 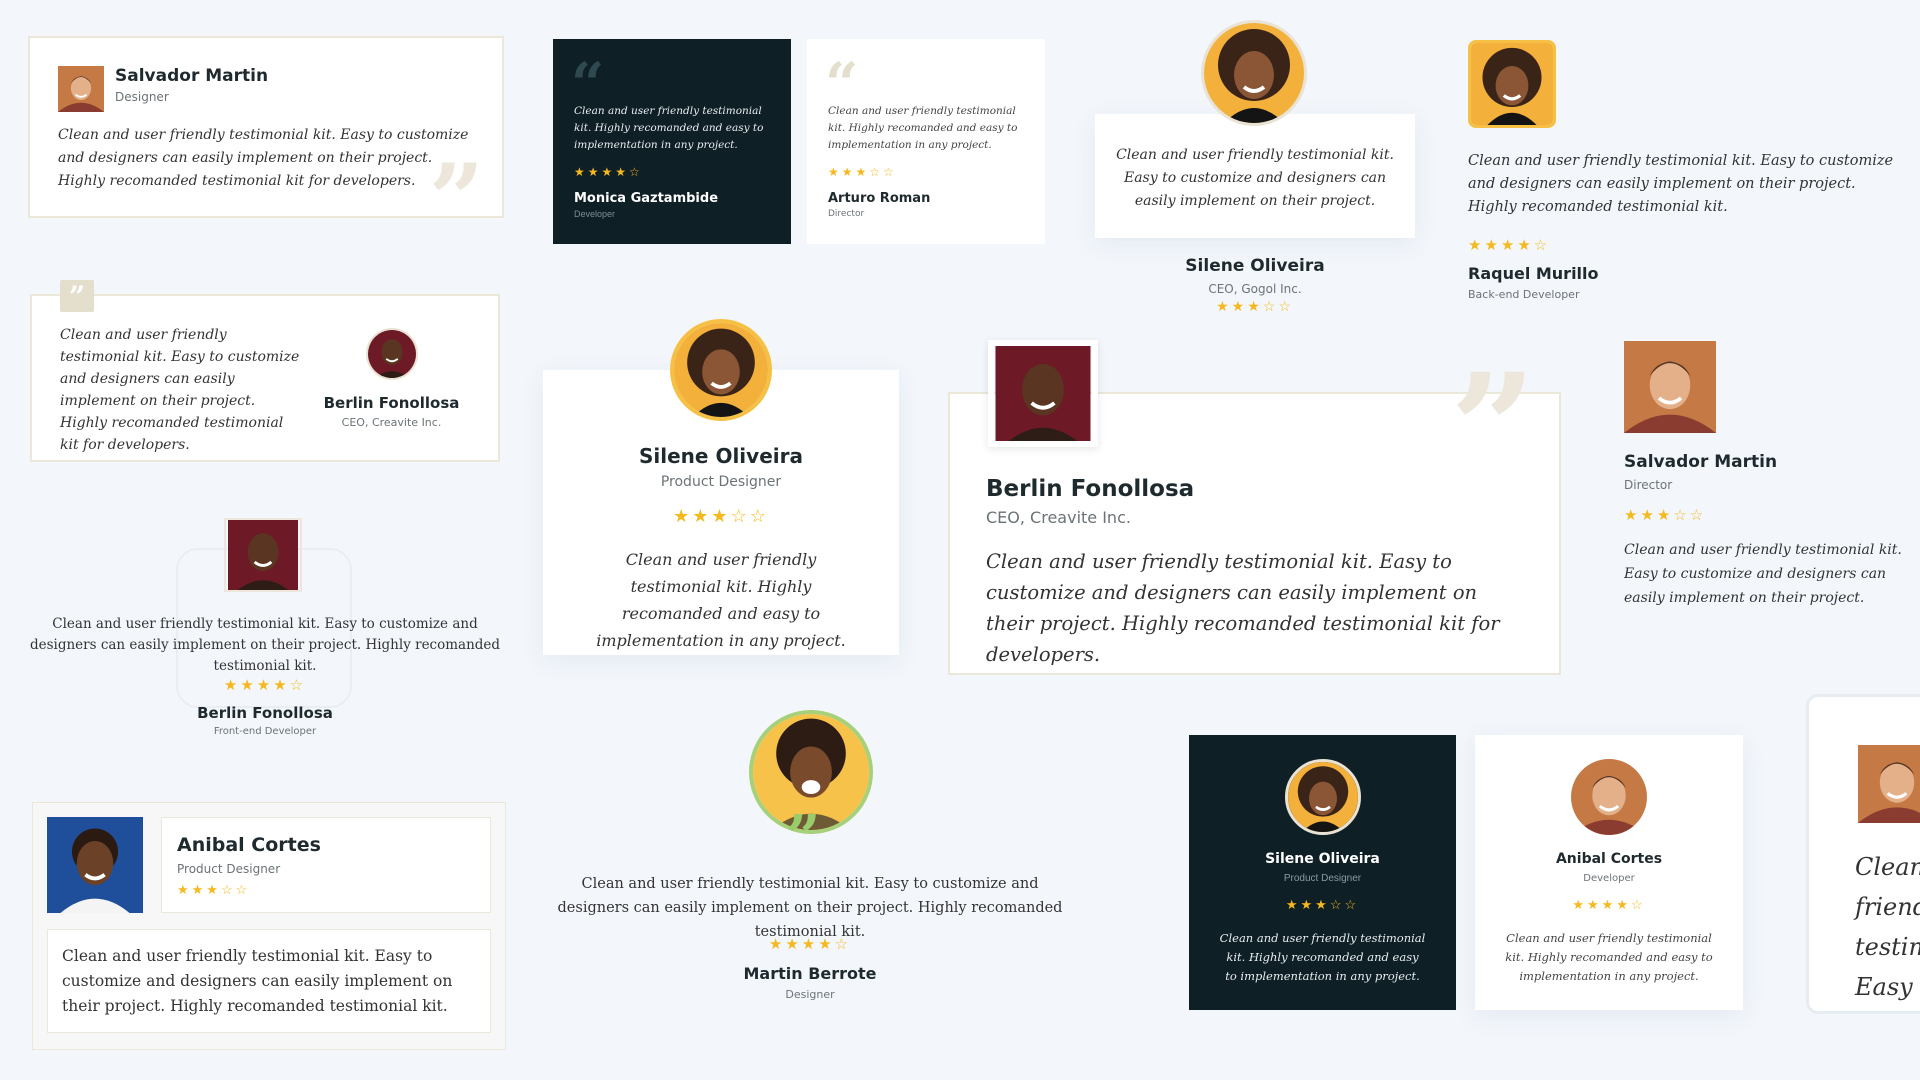 What do you see at coordinates (1533, 273) in the screenshot?
I see `person-name: Raquel Murillo` at bounding box center [1533, 273].